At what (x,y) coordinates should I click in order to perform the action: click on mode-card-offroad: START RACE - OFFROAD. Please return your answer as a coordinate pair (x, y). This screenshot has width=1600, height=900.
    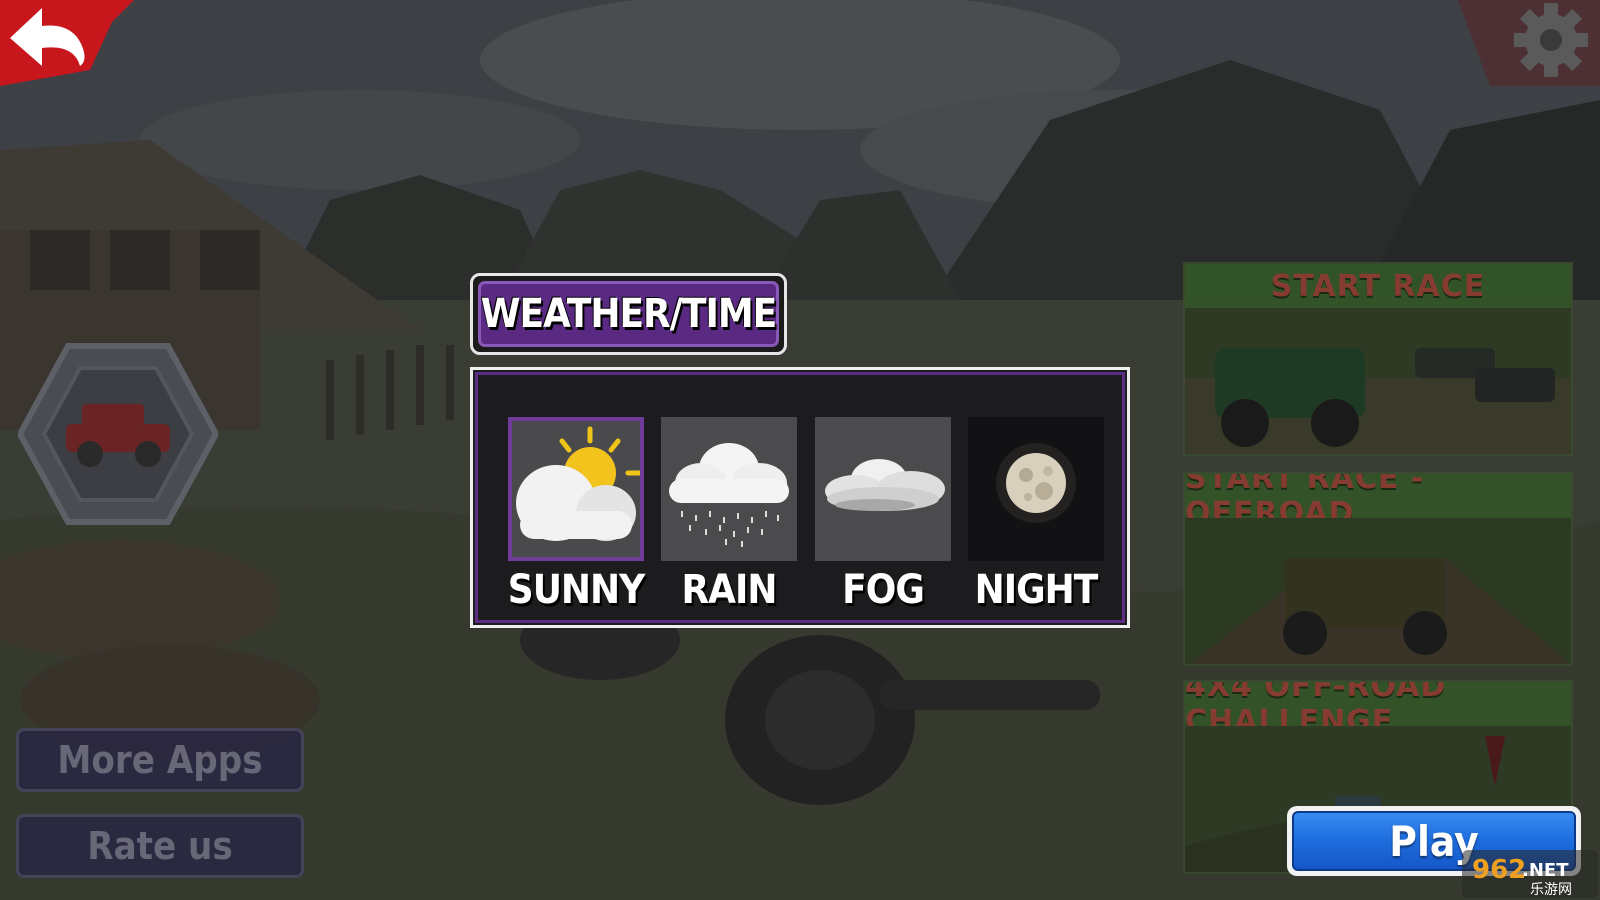
    Looking at the image, I should click on (1378, 569).